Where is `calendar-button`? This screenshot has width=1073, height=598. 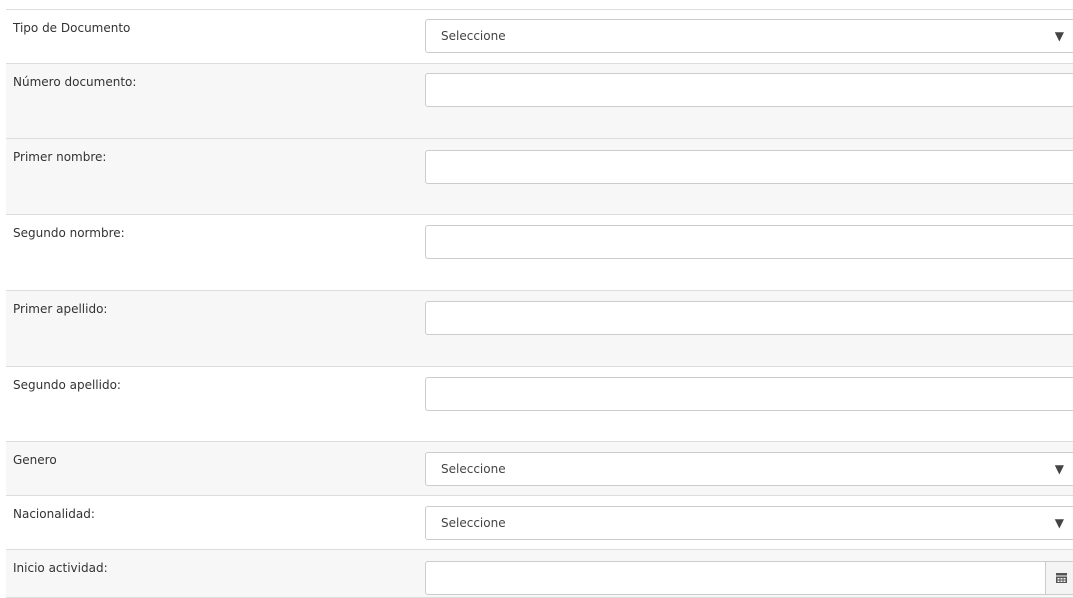 calendar-button is located at coordinates (1059, 578).